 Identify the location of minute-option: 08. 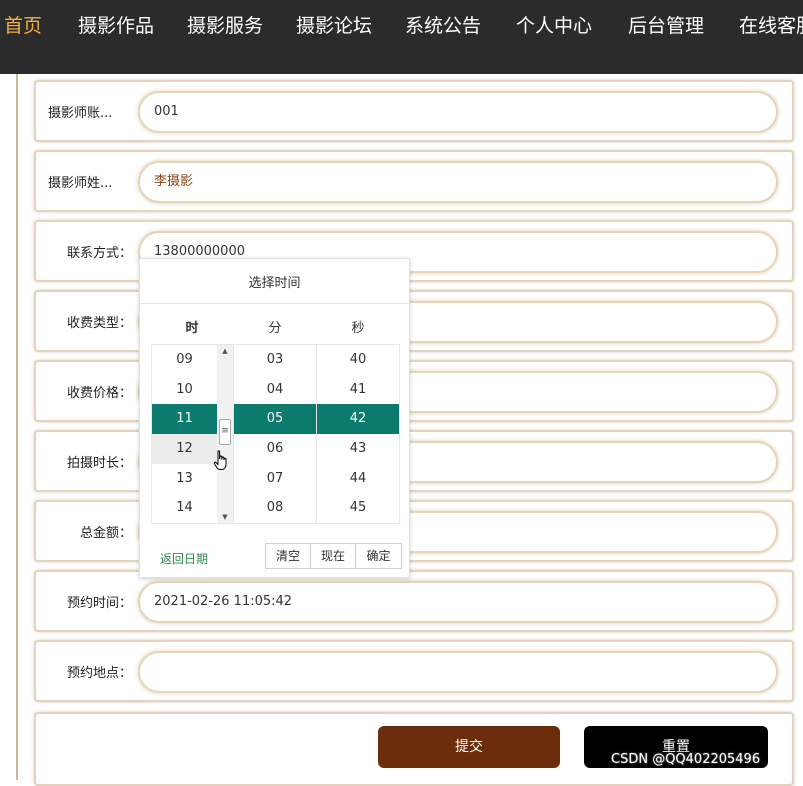
(275, 508).